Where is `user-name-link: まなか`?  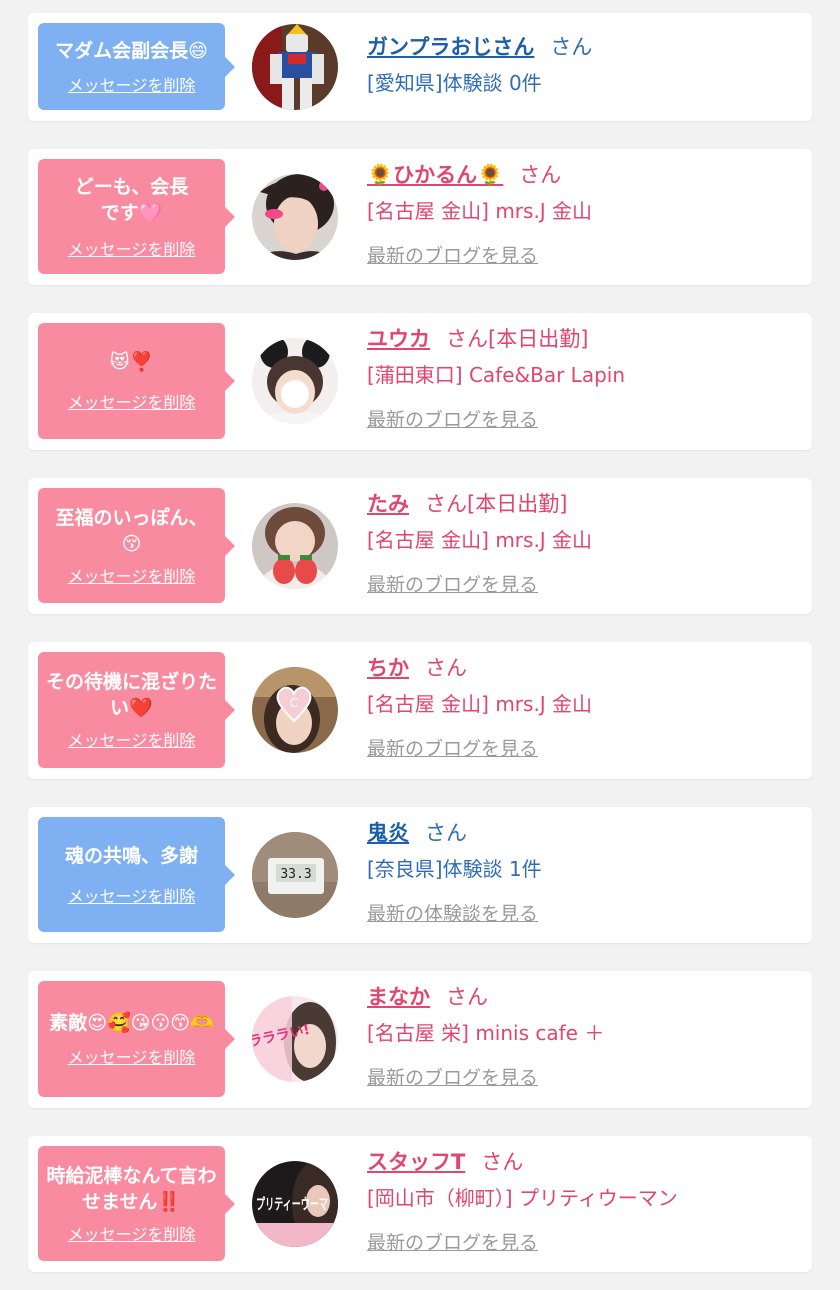
user-name-link: まなか is located at coordinates (398, 997).